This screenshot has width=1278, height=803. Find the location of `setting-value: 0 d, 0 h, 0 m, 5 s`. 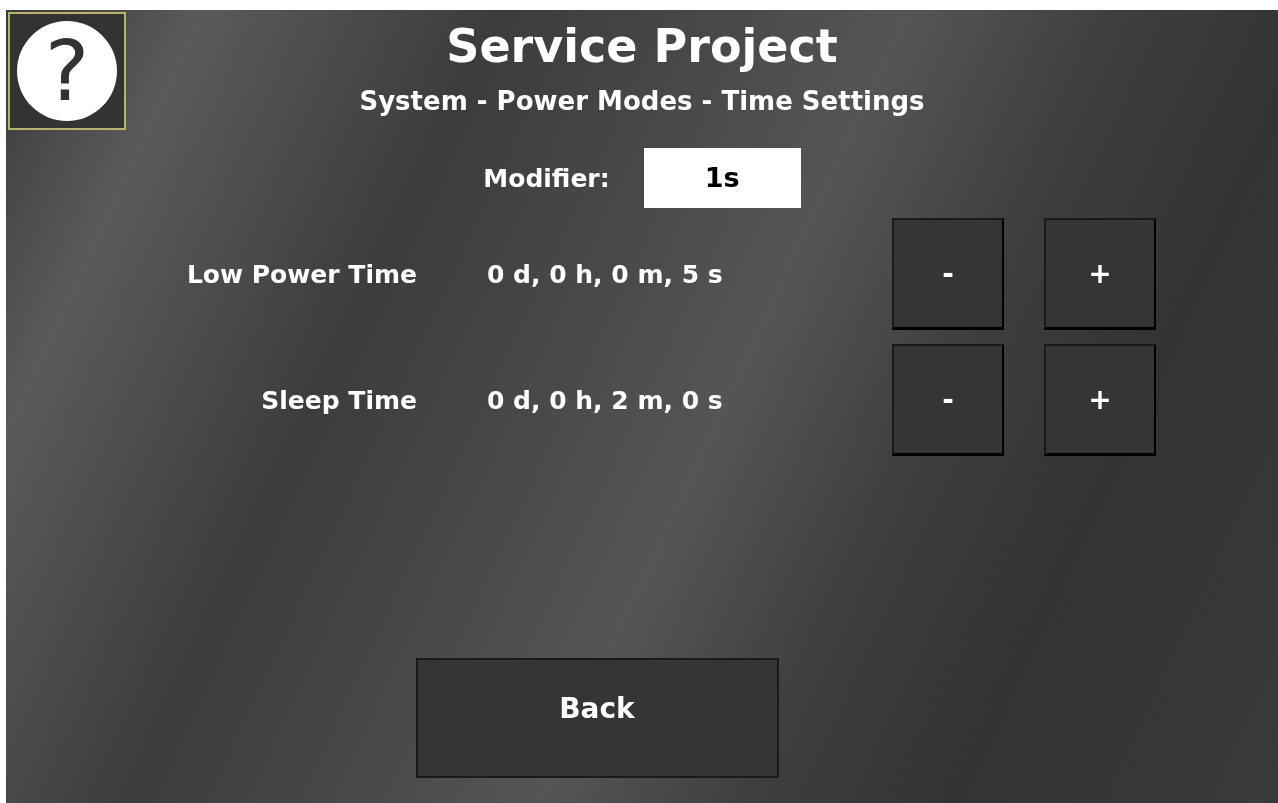

setting-value: 0 d, 0 h, 0 m, 5 s is located at coordinates (605, 274).